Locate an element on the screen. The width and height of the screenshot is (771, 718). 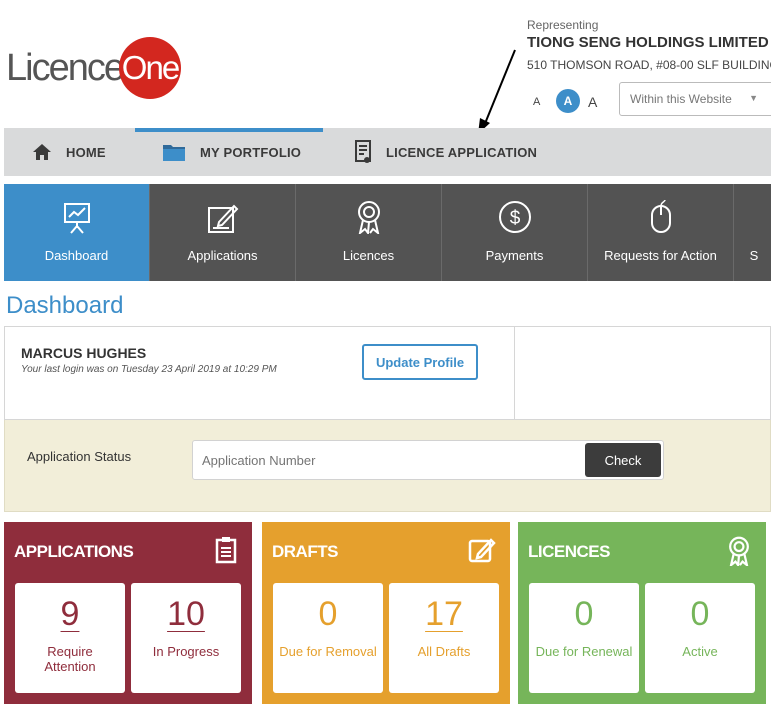
nav-home: HOME is located at coordinates (69, 152).